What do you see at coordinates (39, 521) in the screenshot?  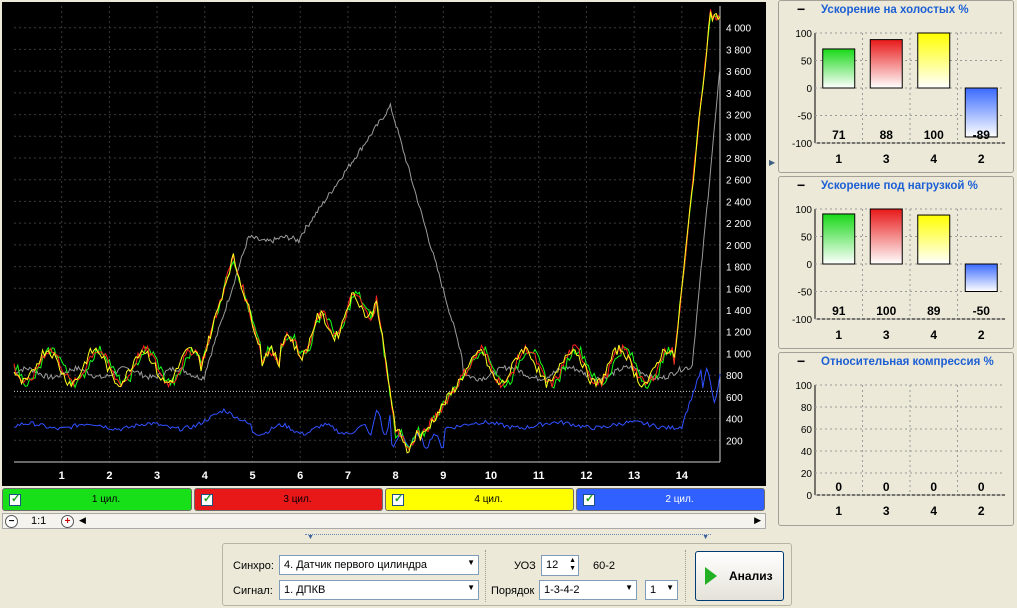 I see `zoom-ratio: 1:1` at bounding box center [39, 521].